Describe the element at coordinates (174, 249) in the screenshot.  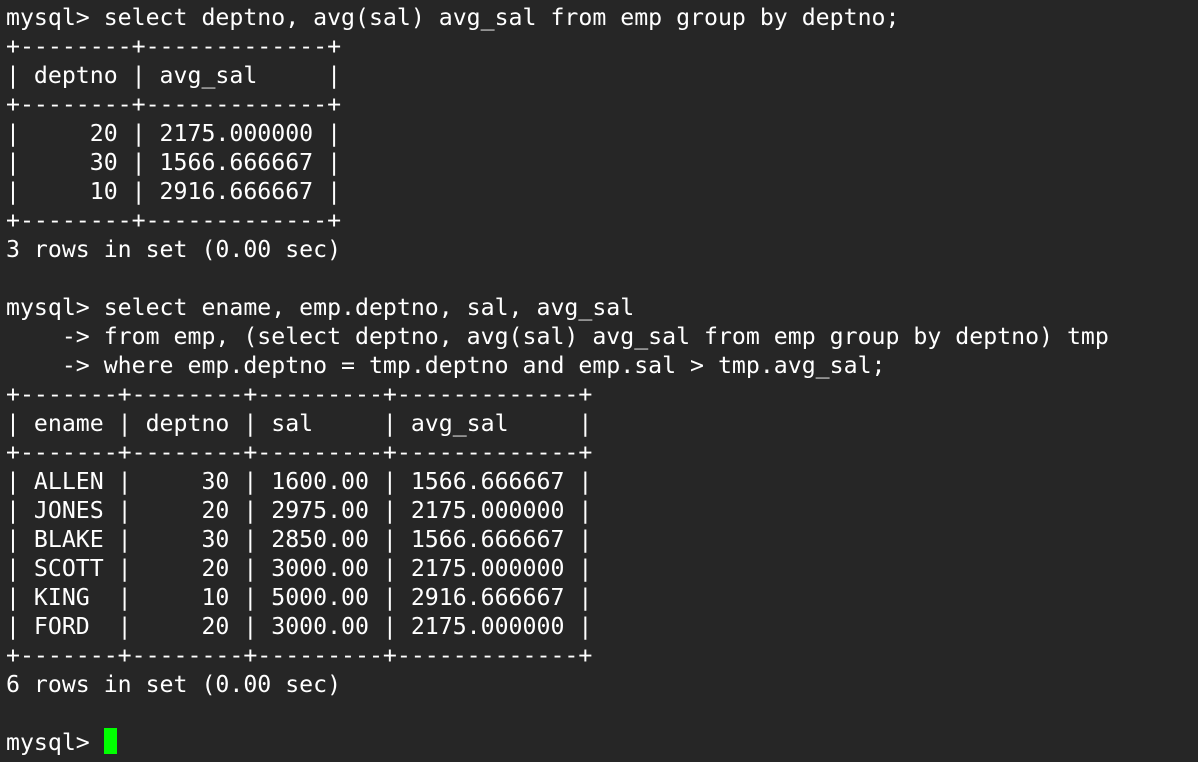
I see `output-line: 3 rows in set (0.00 sec)` at that location.